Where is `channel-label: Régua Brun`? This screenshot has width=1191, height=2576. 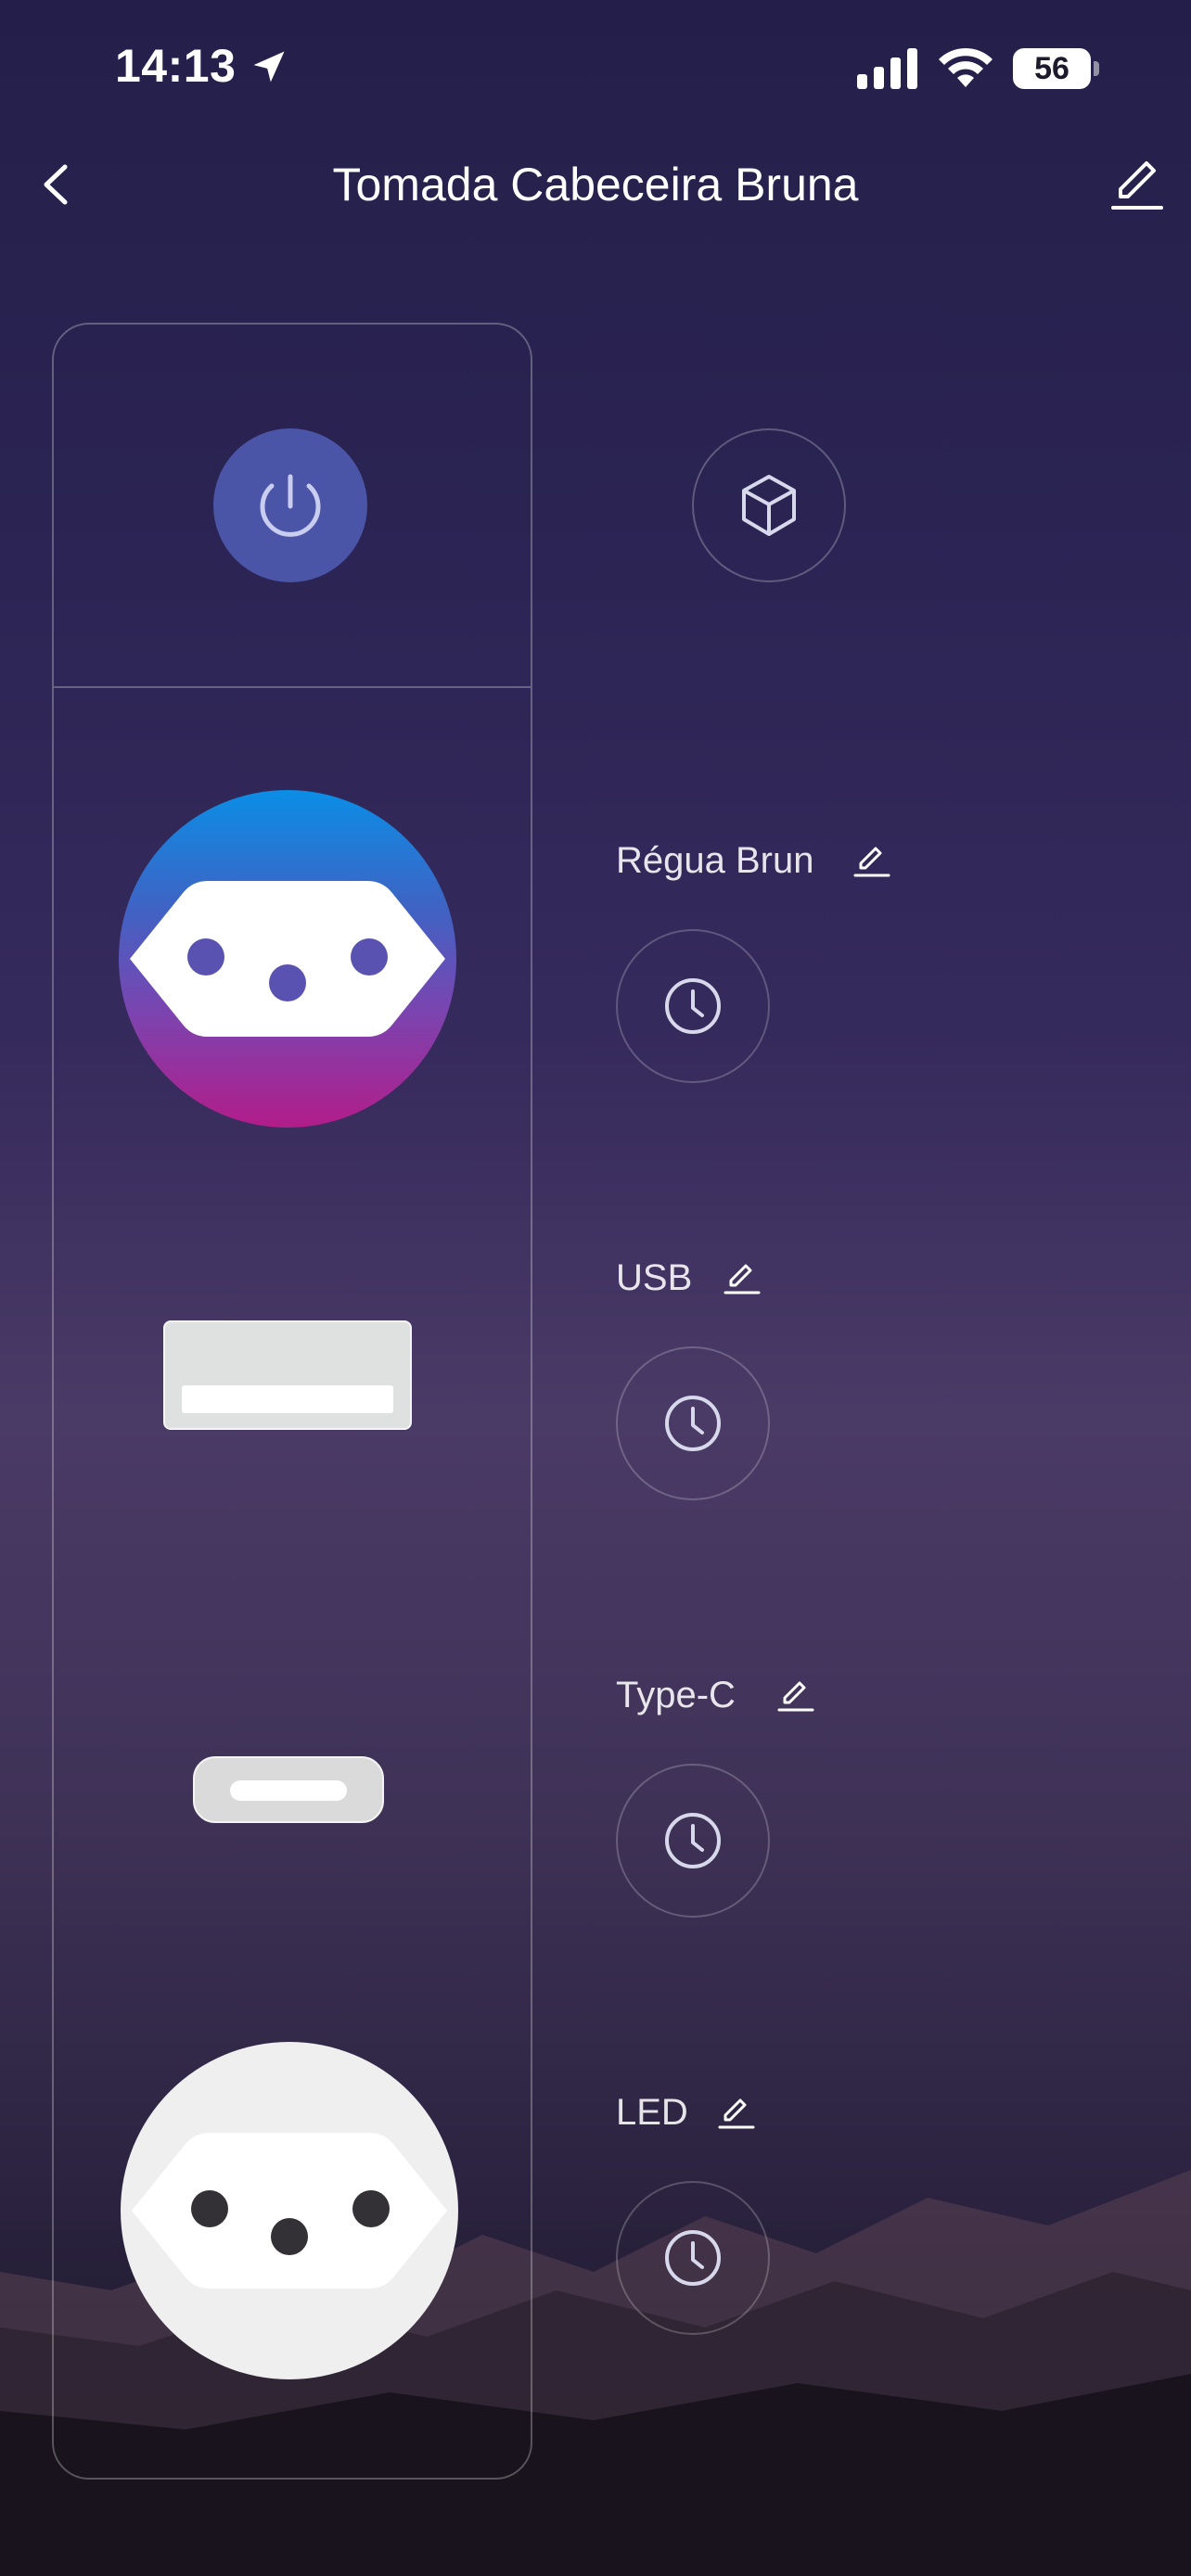 channel-label: Régua Brun is located at coordinates (715, 860).